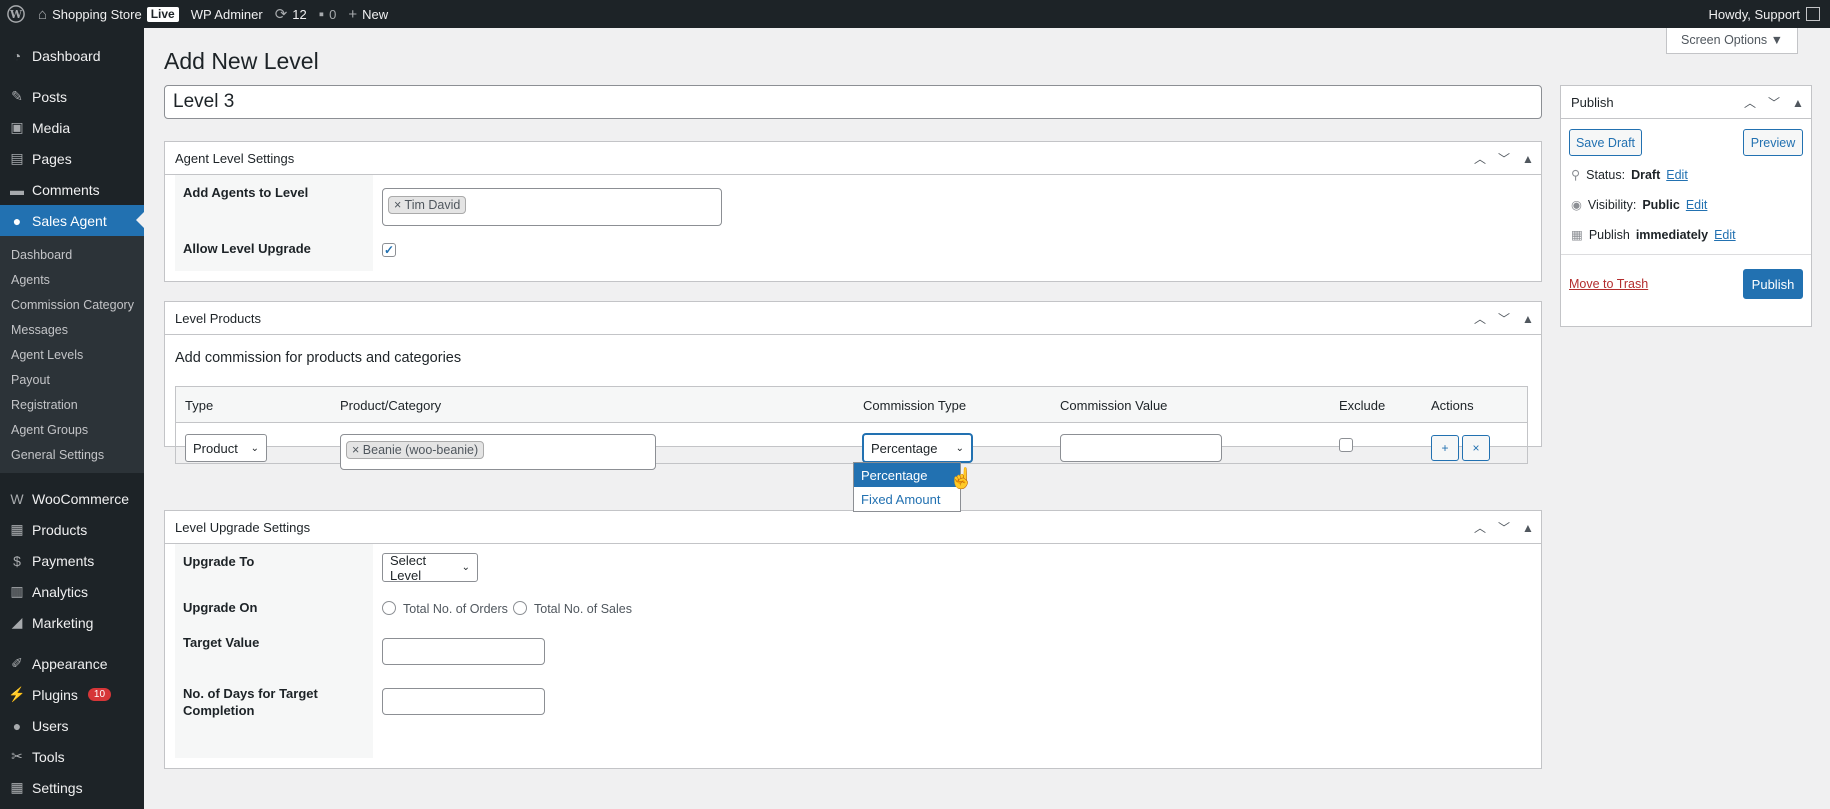 The width and height of the screenshot is (1830, 809). What do you see at coordinates (498, 452) in the screenshot?
I see `product-multiselect: × Beanie (woo-beanie)` at bounding box center [498, 452].